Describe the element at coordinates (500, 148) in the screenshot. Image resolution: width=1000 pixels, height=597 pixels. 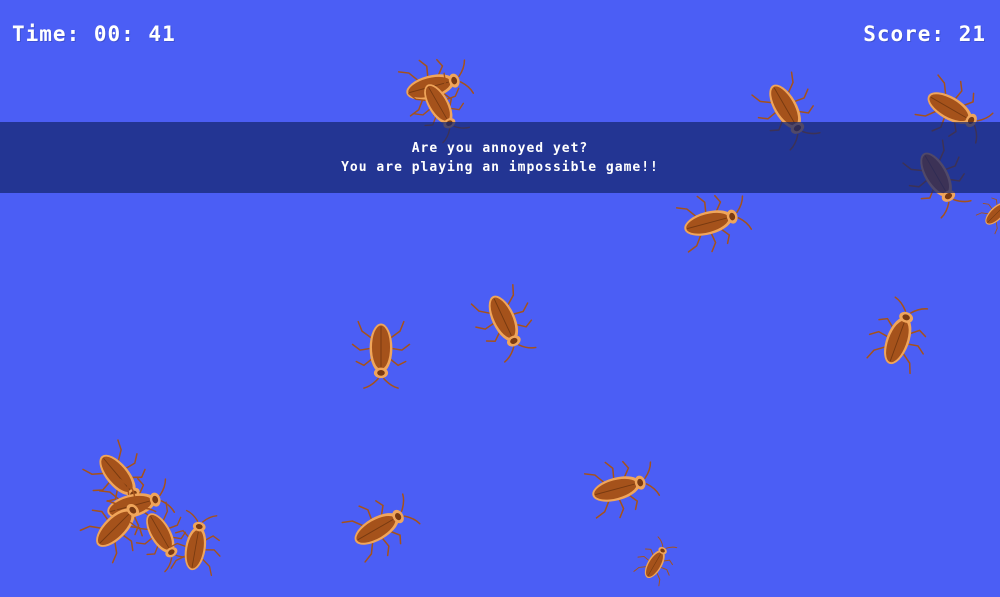
I see `banner-line-1: Are you annoyed yet?` at that location.